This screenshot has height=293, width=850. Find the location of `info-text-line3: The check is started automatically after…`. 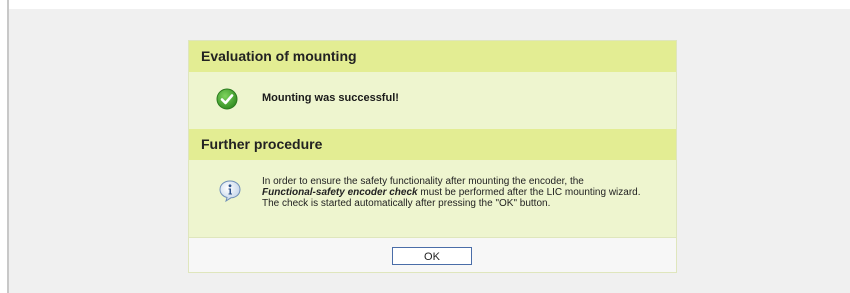

info-text-line3: The check is started automatically after… is located at coordinates (406, 203).